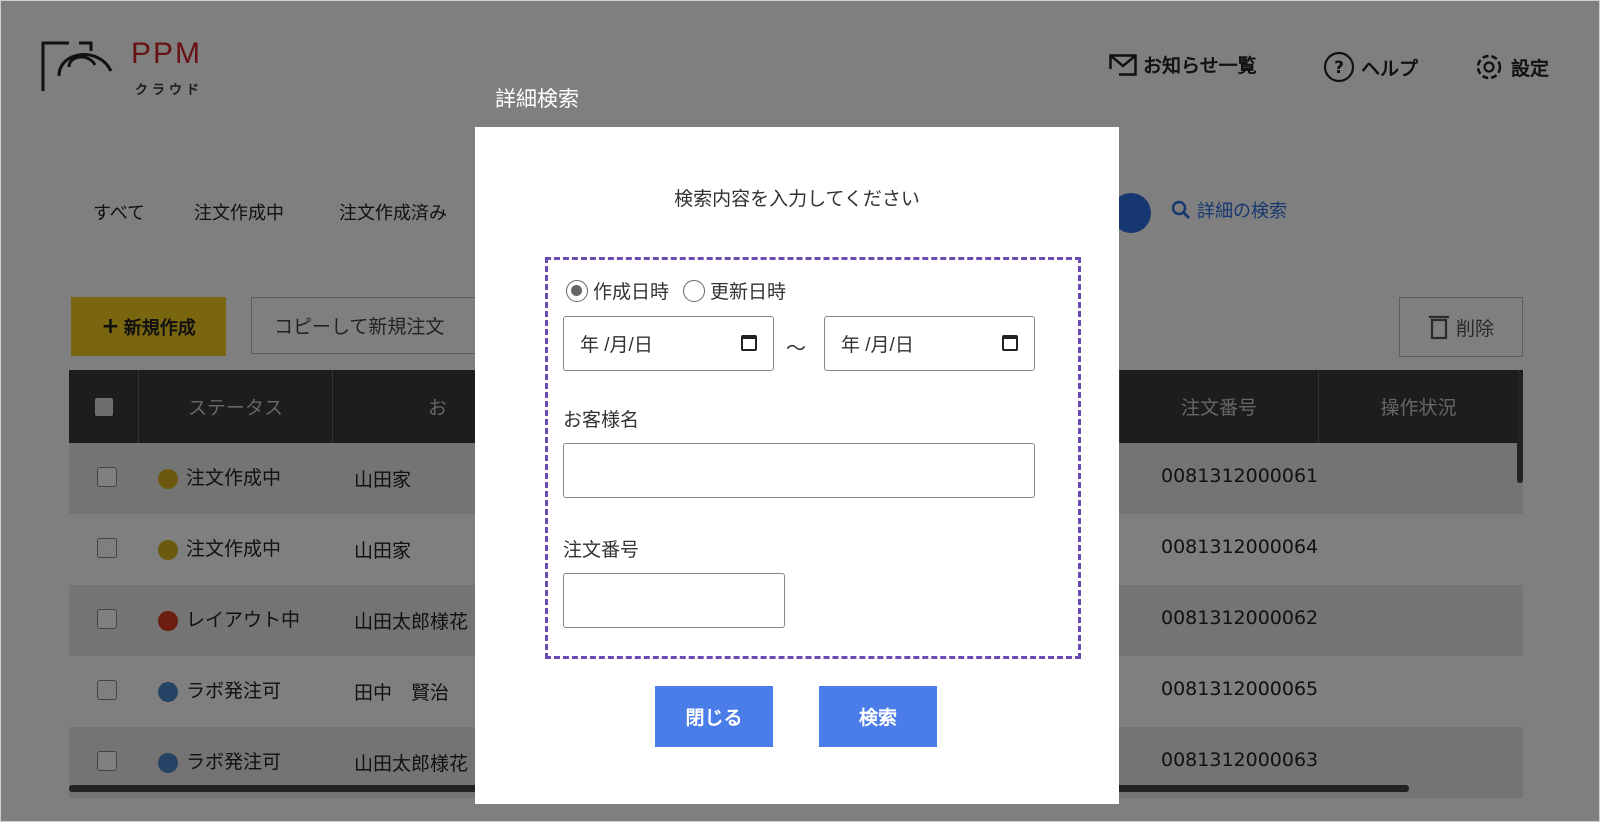 Image resolution: width=1600 pixels, height=822 pixels. What do you see at coordinates (631, 290) in the screenshot?
I see `radio-created-label: 作成日時` at bounding box center [631, 290].